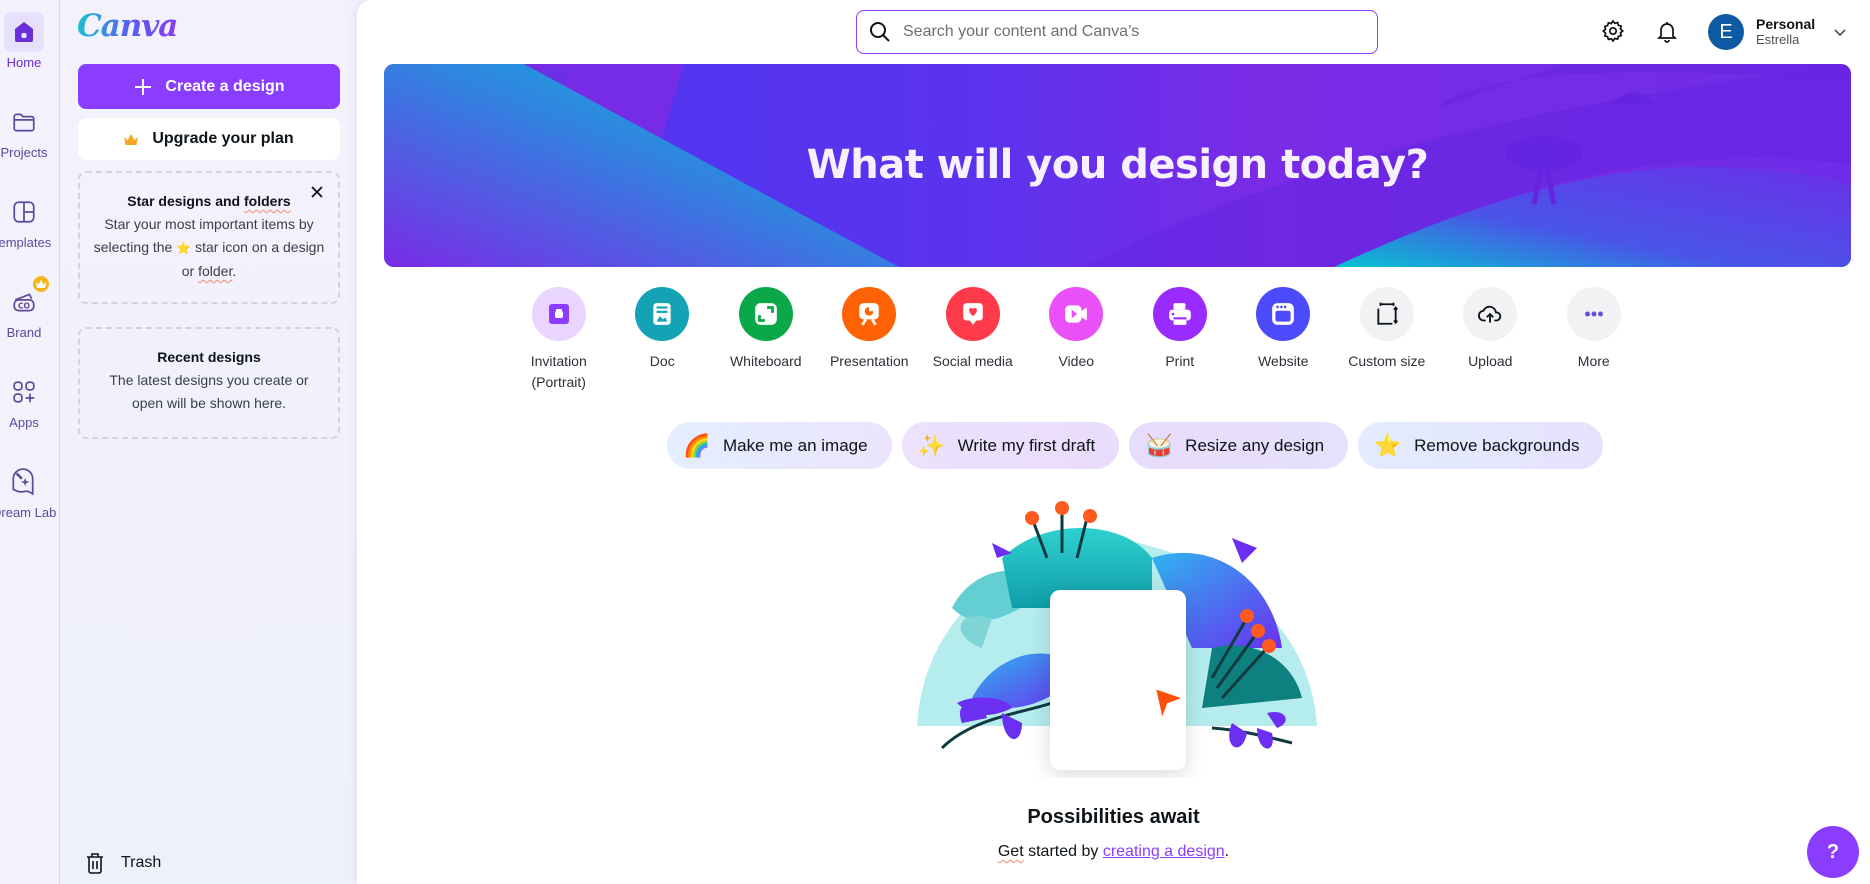 The height and width of the screenshot is (884, 1870). What do you see at coordinates (209, 201) in the screenshot?
I see `star-card-title: Star designs and folders` at bounding box center [209, 201].